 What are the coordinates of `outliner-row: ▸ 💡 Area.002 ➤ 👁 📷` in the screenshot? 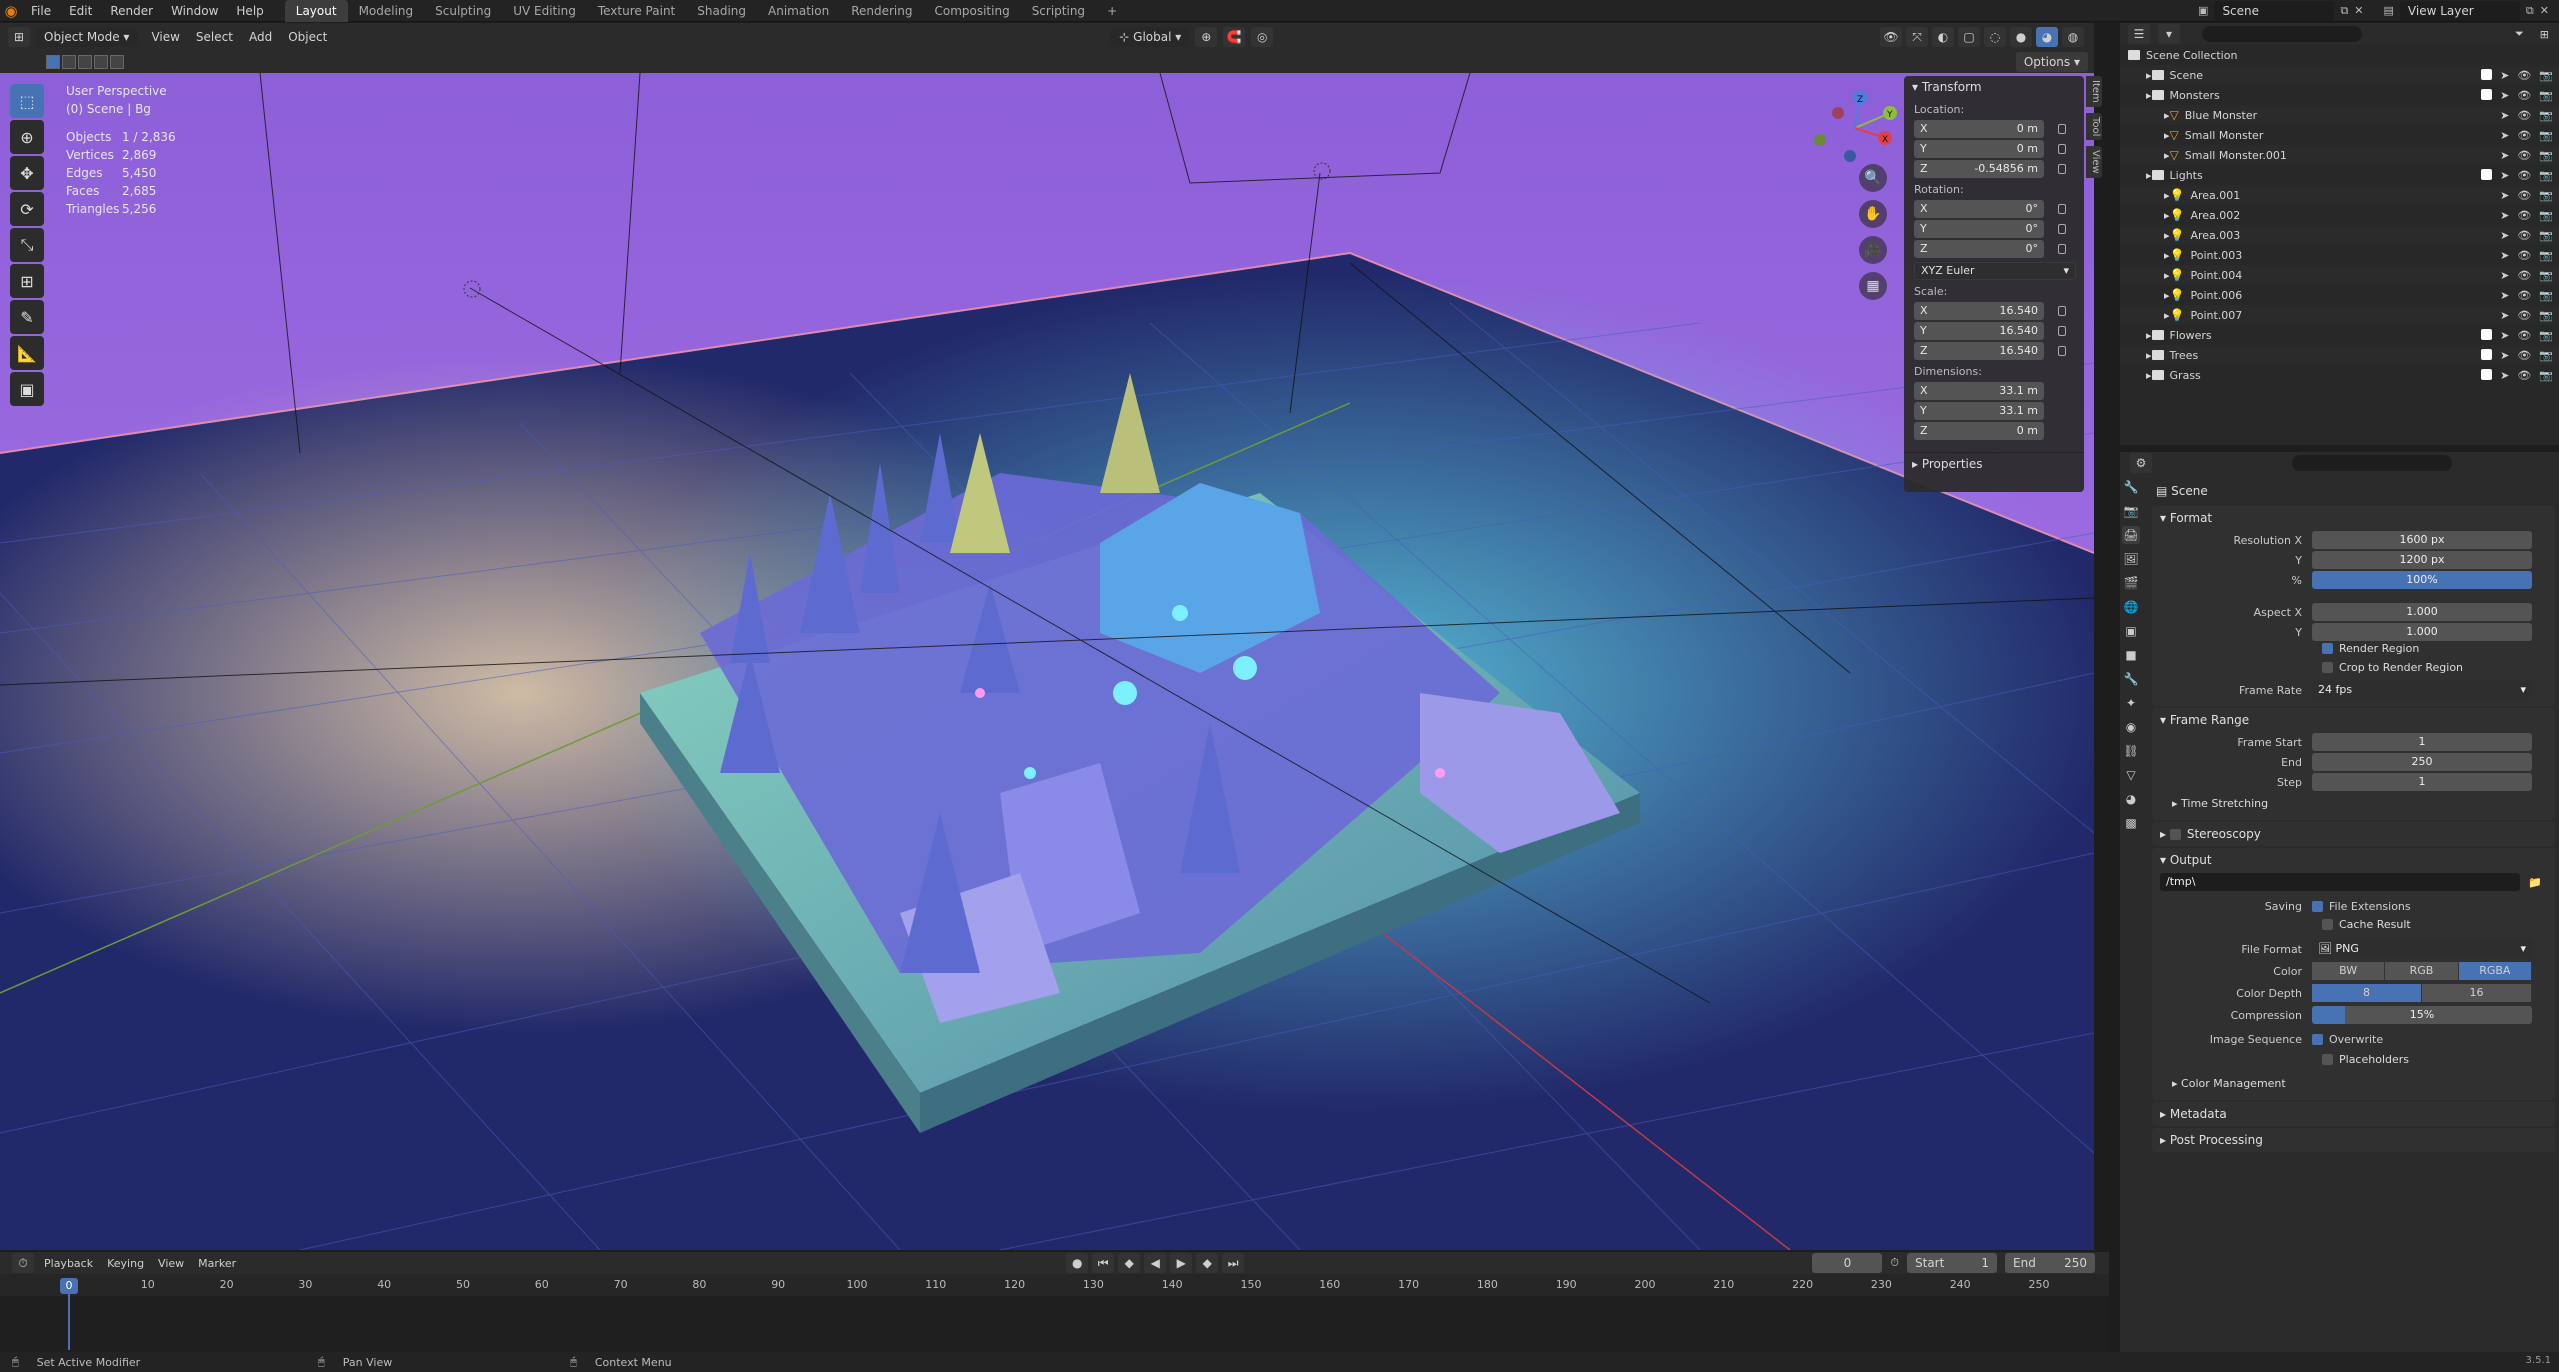 It's located at (2339, 215).